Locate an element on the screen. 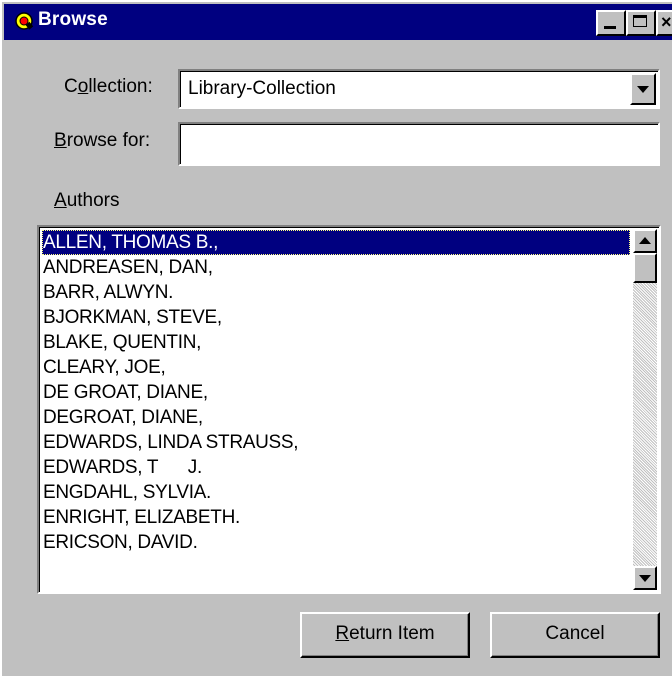 Image resolution: width=672 pixels, height=676 pixels. scroll-up-button is located at coordinates (645, 241).